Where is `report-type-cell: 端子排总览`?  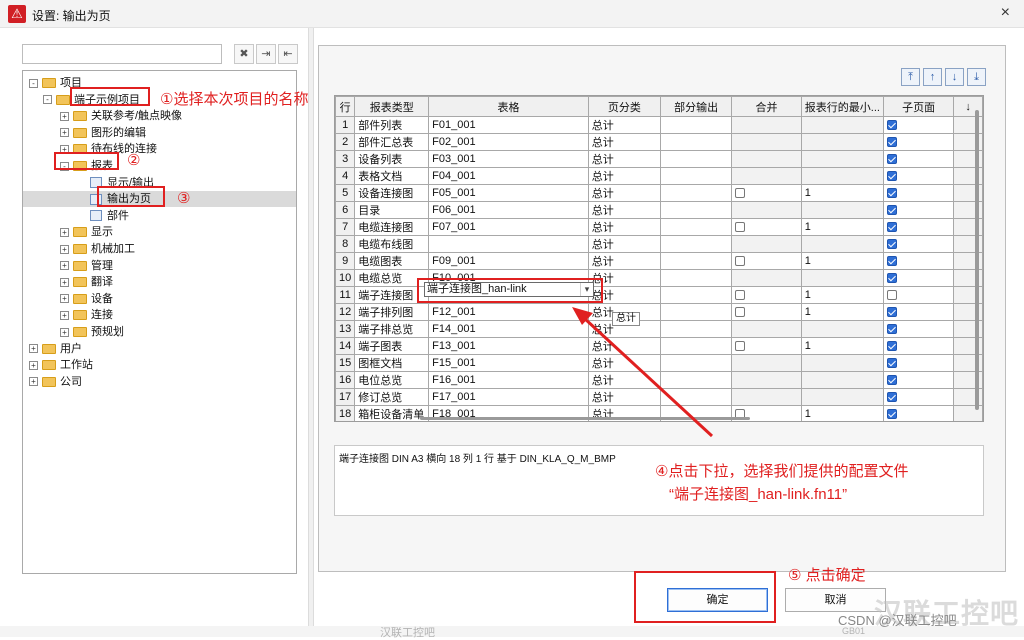 report-type-cell: 端子排总览 is located at coordinates (392, 329).